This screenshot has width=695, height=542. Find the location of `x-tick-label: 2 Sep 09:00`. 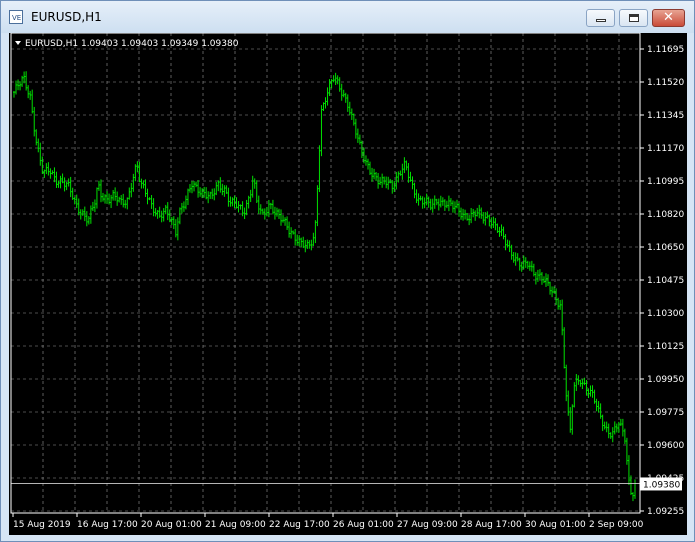

x-tick-label: 2 Sep 09:00 is located at coordinates (616, 525).